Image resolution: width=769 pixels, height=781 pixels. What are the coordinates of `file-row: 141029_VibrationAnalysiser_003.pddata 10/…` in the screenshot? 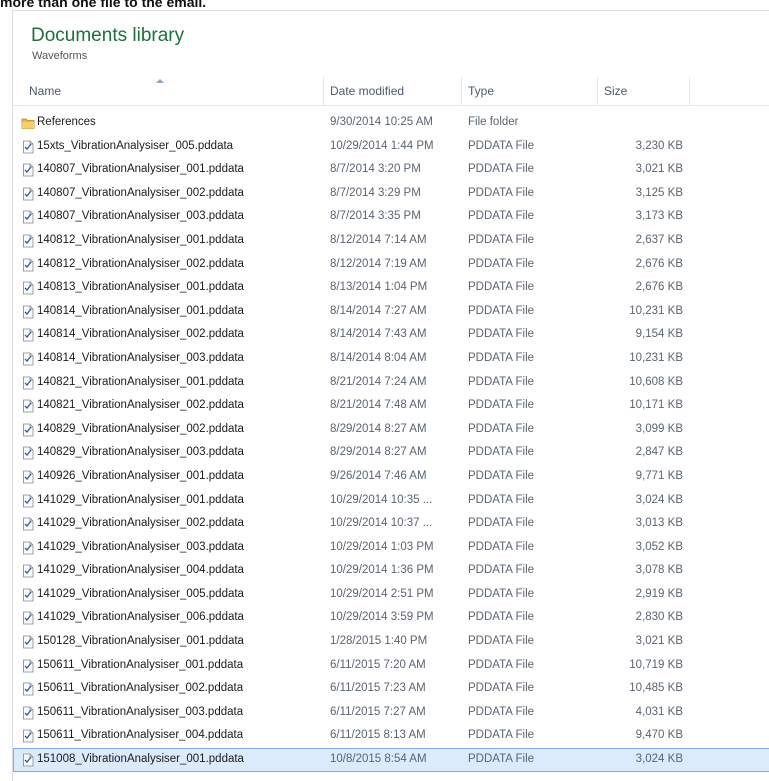 It's located at (391, 548).